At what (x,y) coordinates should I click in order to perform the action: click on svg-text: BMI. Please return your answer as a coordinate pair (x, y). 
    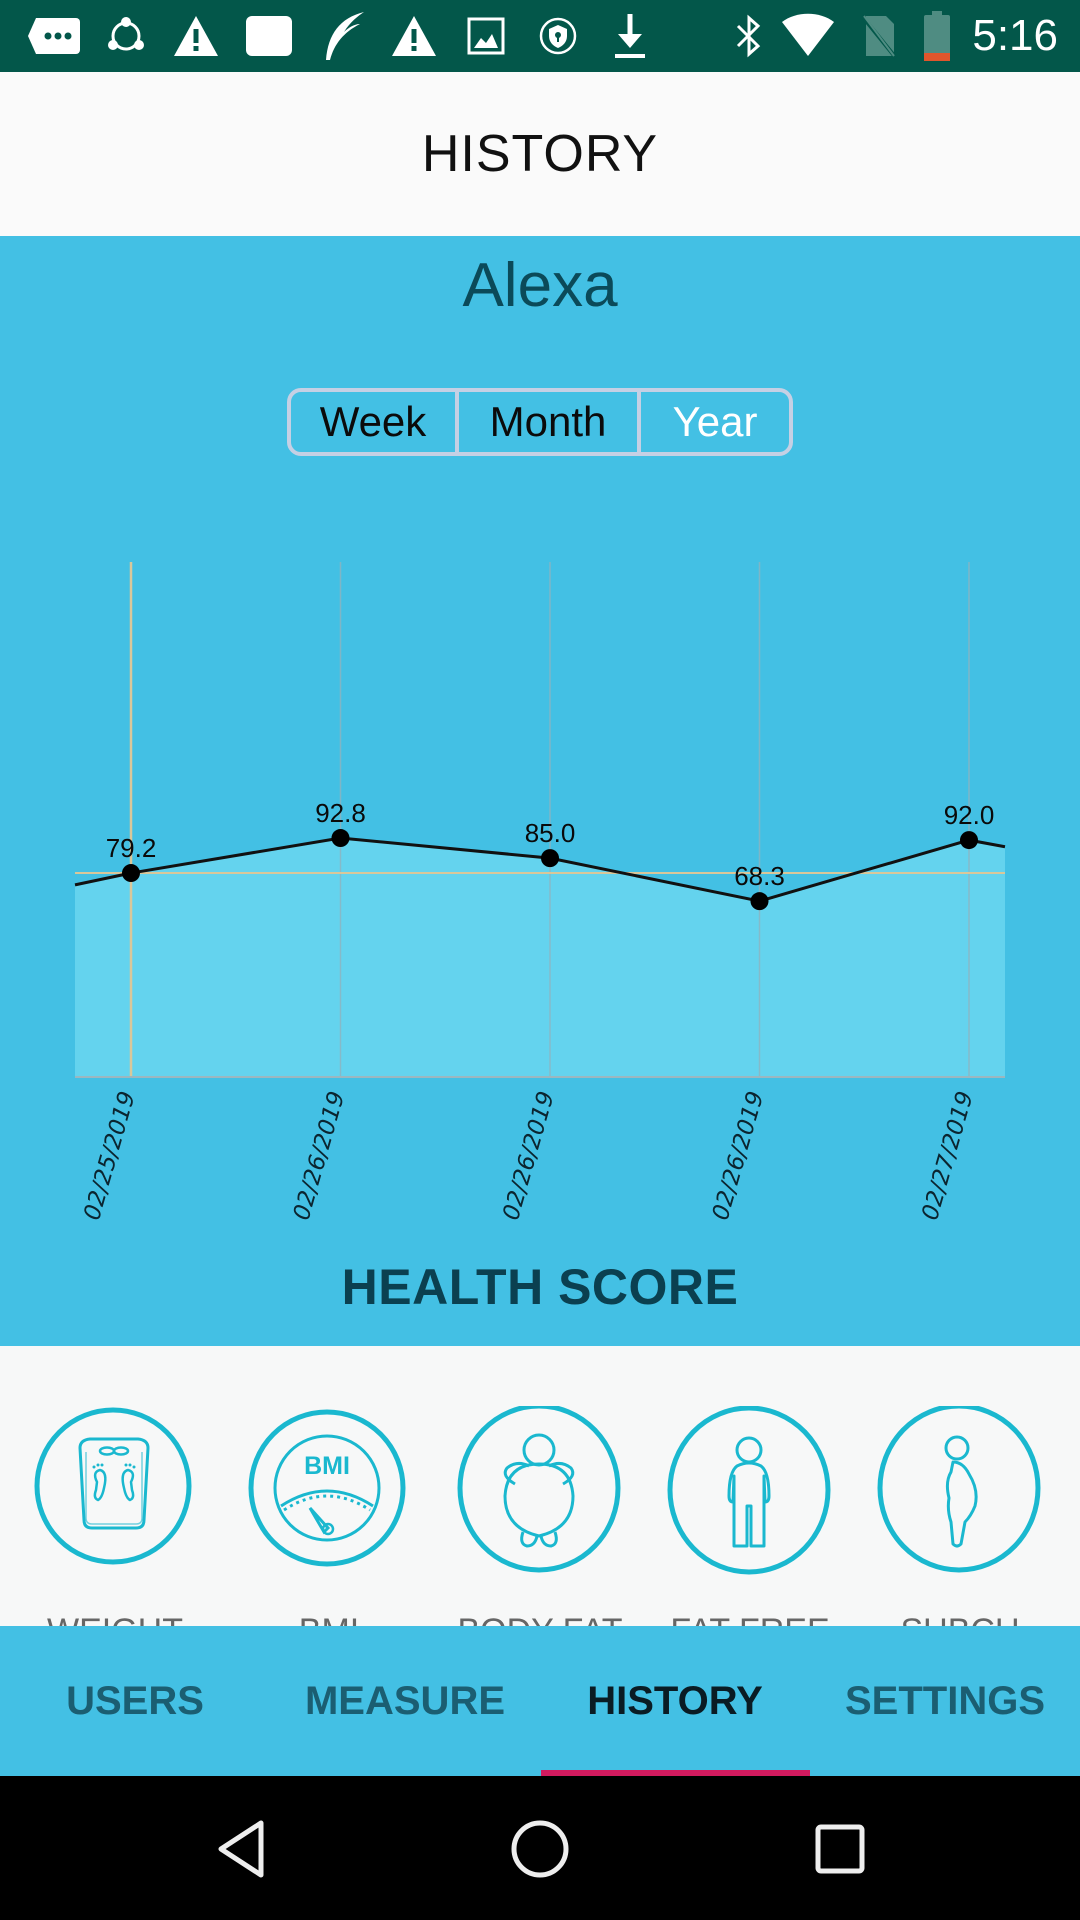
    Looking at the image, I should click on (327, 1466).